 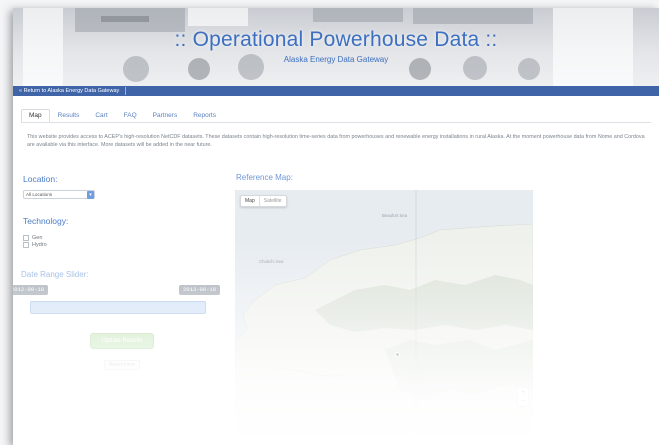 What do you see at coordinates (250, 201) in the screenshot?
I see `map-view-button: Map` at bounding box center [250, 201].